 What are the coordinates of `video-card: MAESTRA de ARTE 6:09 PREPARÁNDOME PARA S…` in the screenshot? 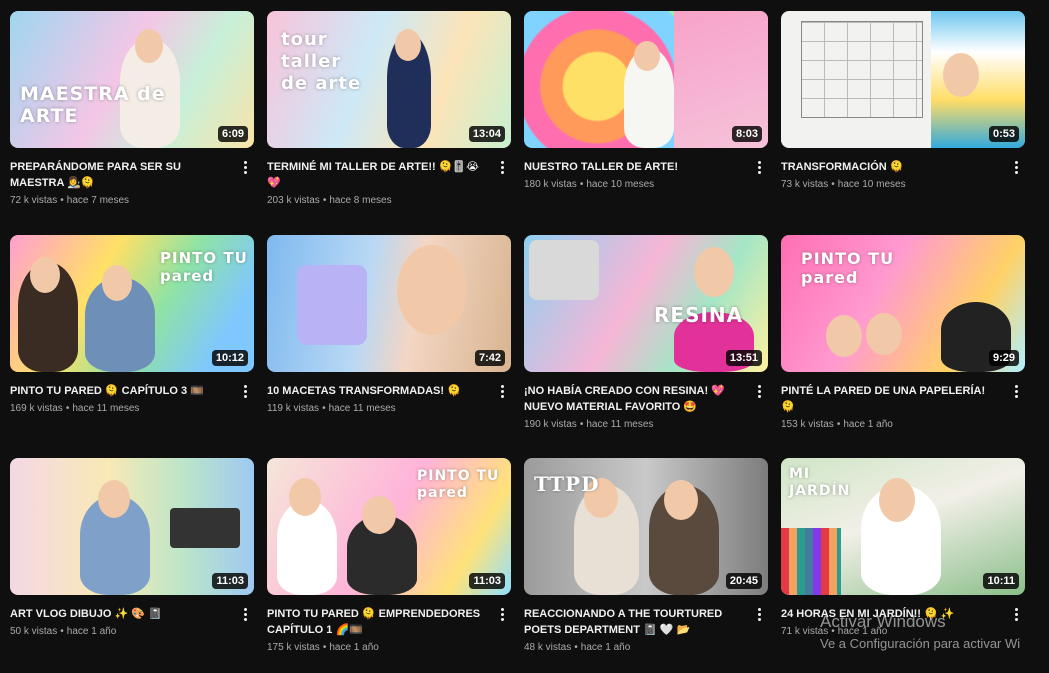 It's located at (132, 123).